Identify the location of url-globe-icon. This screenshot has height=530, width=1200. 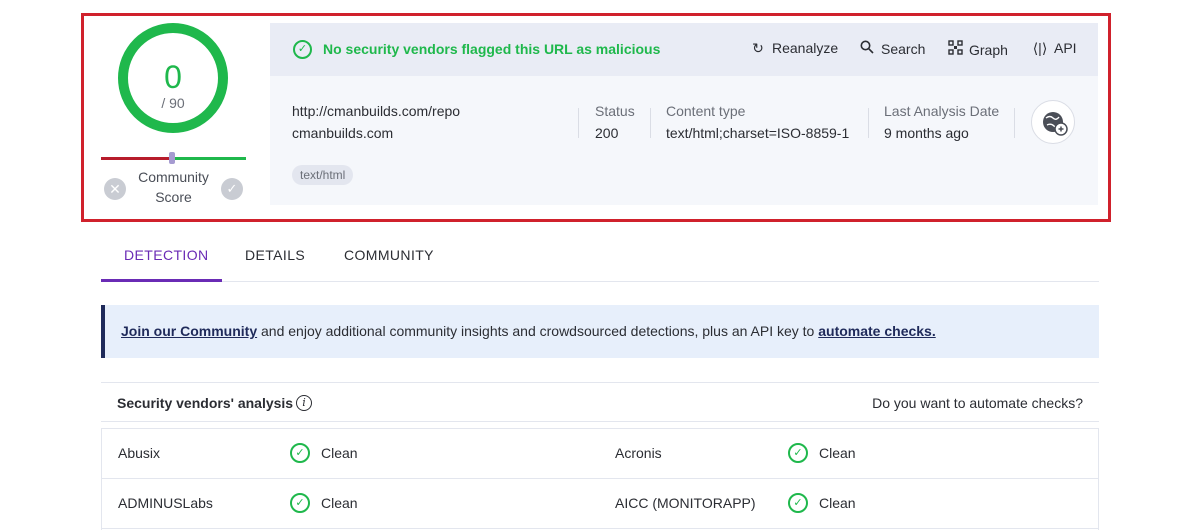
(1053, 122).